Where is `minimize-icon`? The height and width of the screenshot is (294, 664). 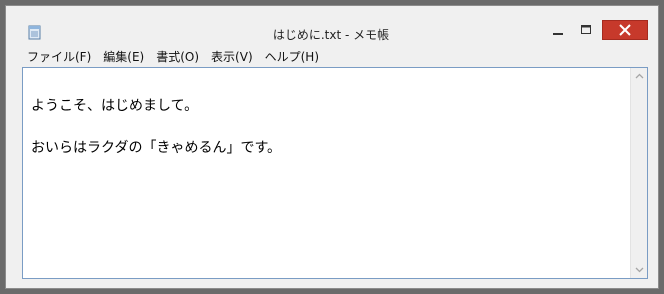
minimize-icon is located at coordinates (558, 34).